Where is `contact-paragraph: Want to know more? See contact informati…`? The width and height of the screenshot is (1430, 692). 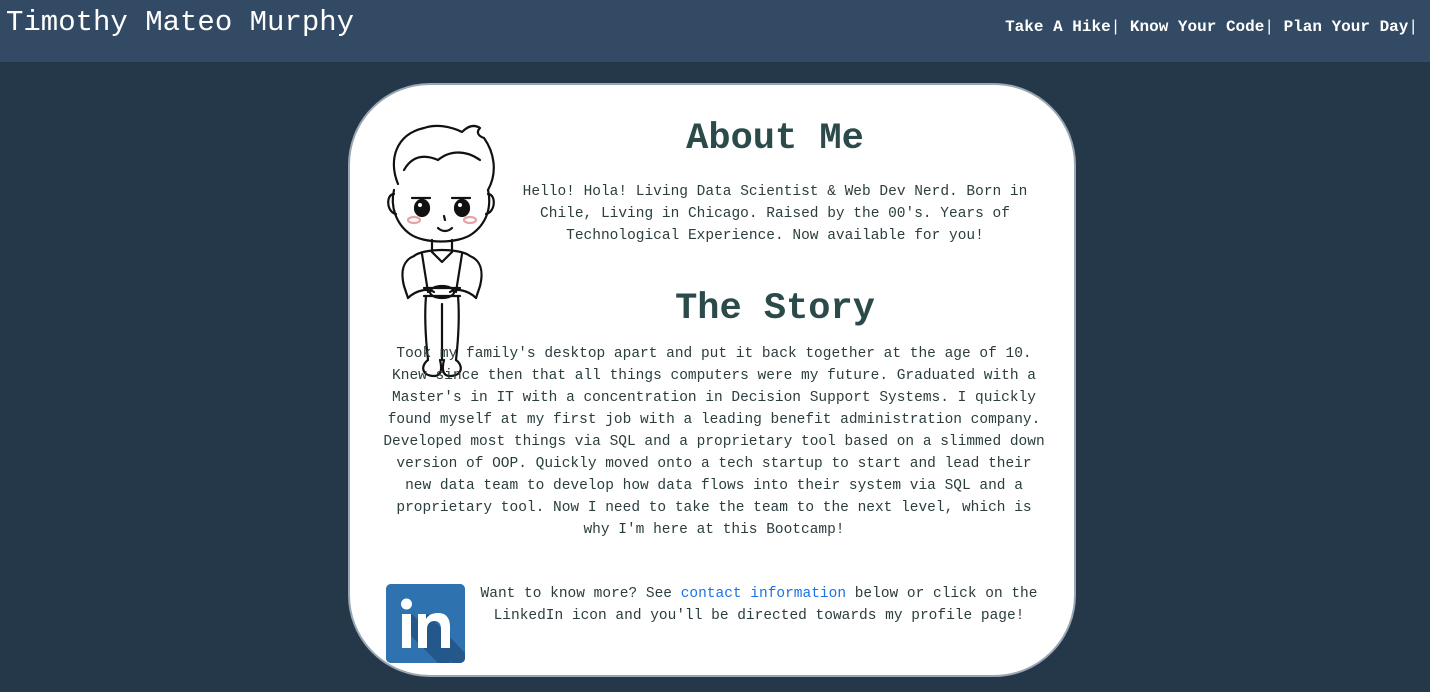 contact-paragraph: Want to know more? See contact informati… is located at coordinates (759, 605).